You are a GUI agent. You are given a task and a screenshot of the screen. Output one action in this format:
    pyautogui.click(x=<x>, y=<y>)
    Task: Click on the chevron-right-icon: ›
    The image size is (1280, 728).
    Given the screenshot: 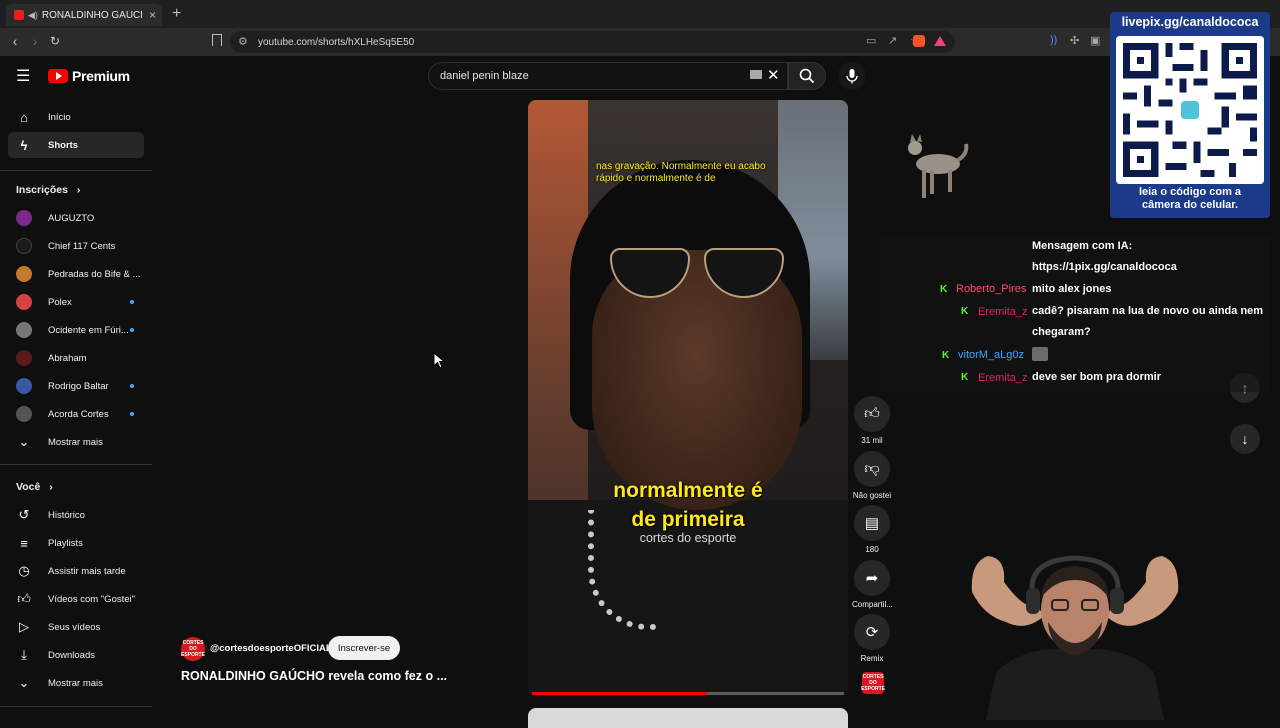 What is the action you would take?
    pyautogui.click(x=51, y=487)
    